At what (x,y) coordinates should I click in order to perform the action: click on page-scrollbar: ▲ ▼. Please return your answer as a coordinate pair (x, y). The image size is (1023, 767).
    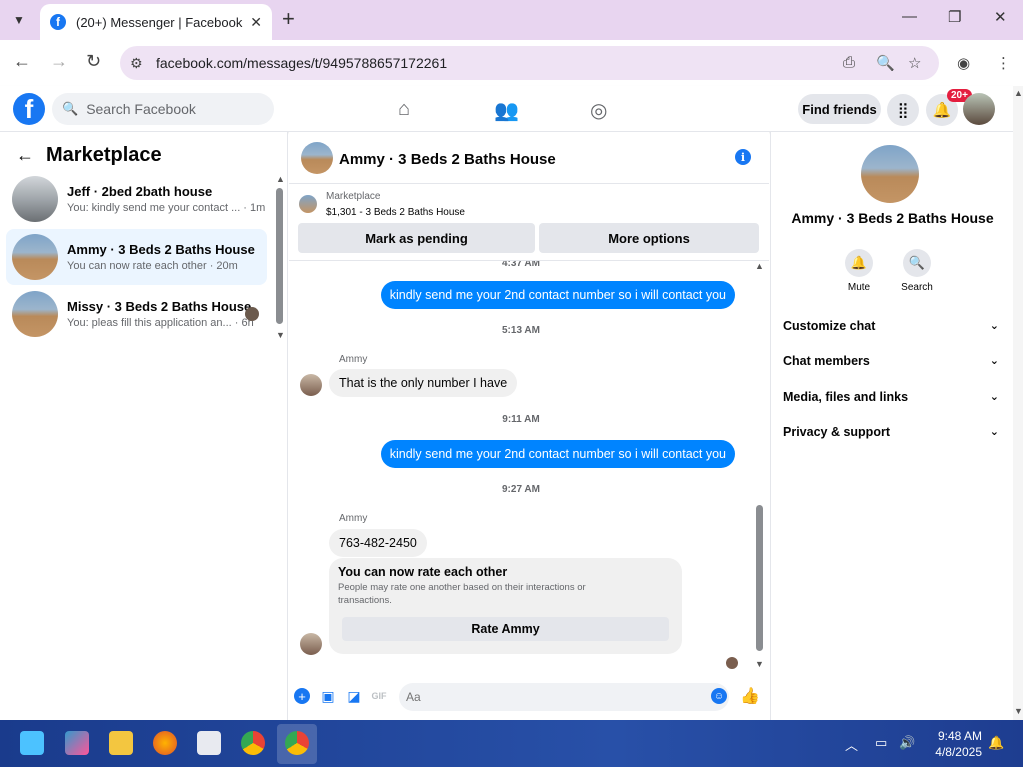
    Looking at the image, I should click on (1018, 403).